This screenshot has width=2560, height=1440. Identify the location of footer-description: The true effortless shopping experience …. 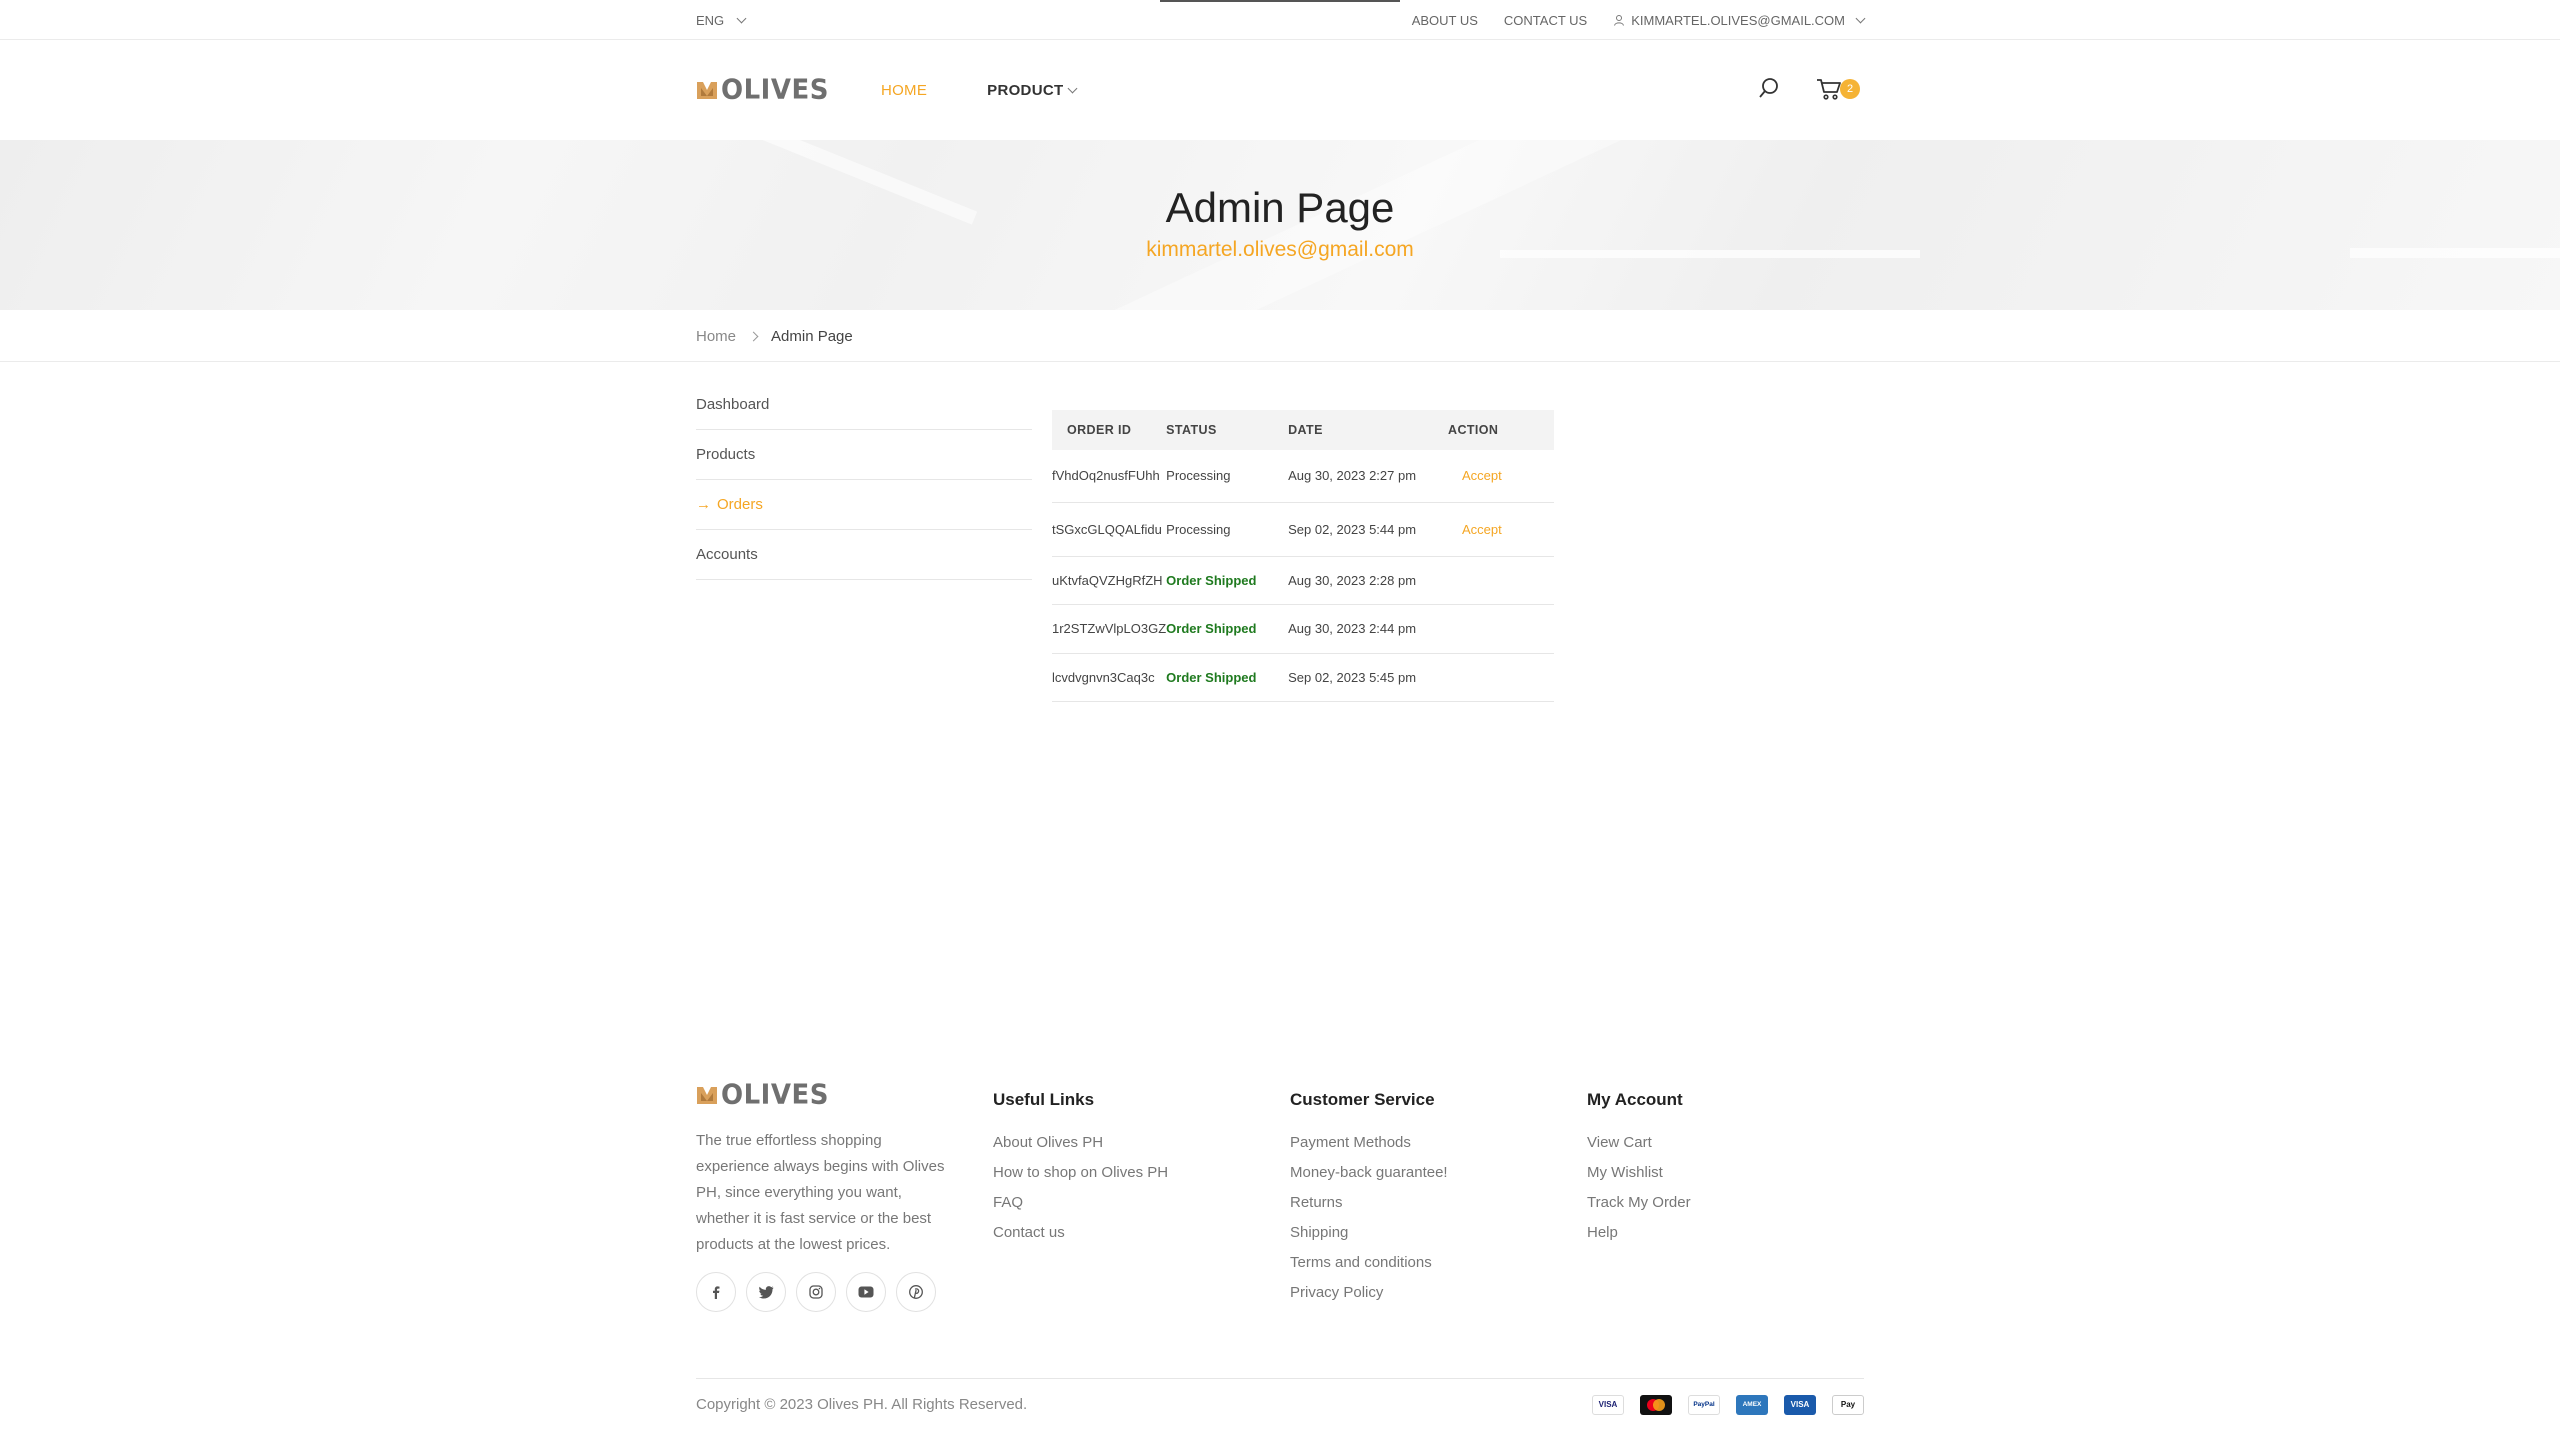
(820, 1192).